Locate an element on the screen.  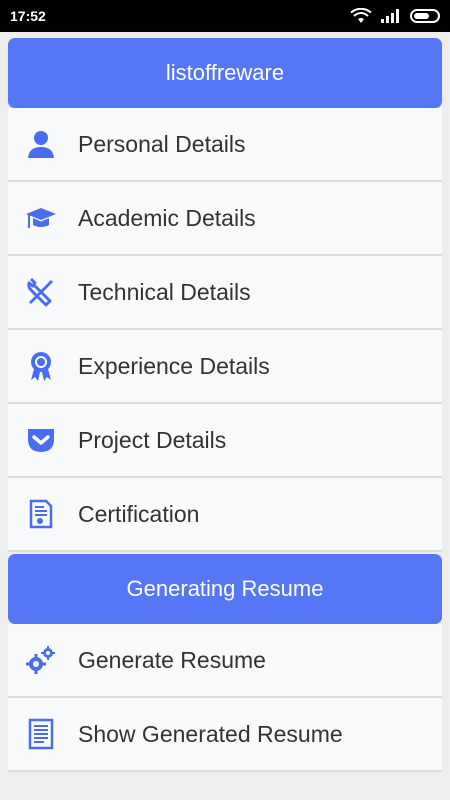
menu-item-academic-details: Academic Details is located at coordinates (225, 219).